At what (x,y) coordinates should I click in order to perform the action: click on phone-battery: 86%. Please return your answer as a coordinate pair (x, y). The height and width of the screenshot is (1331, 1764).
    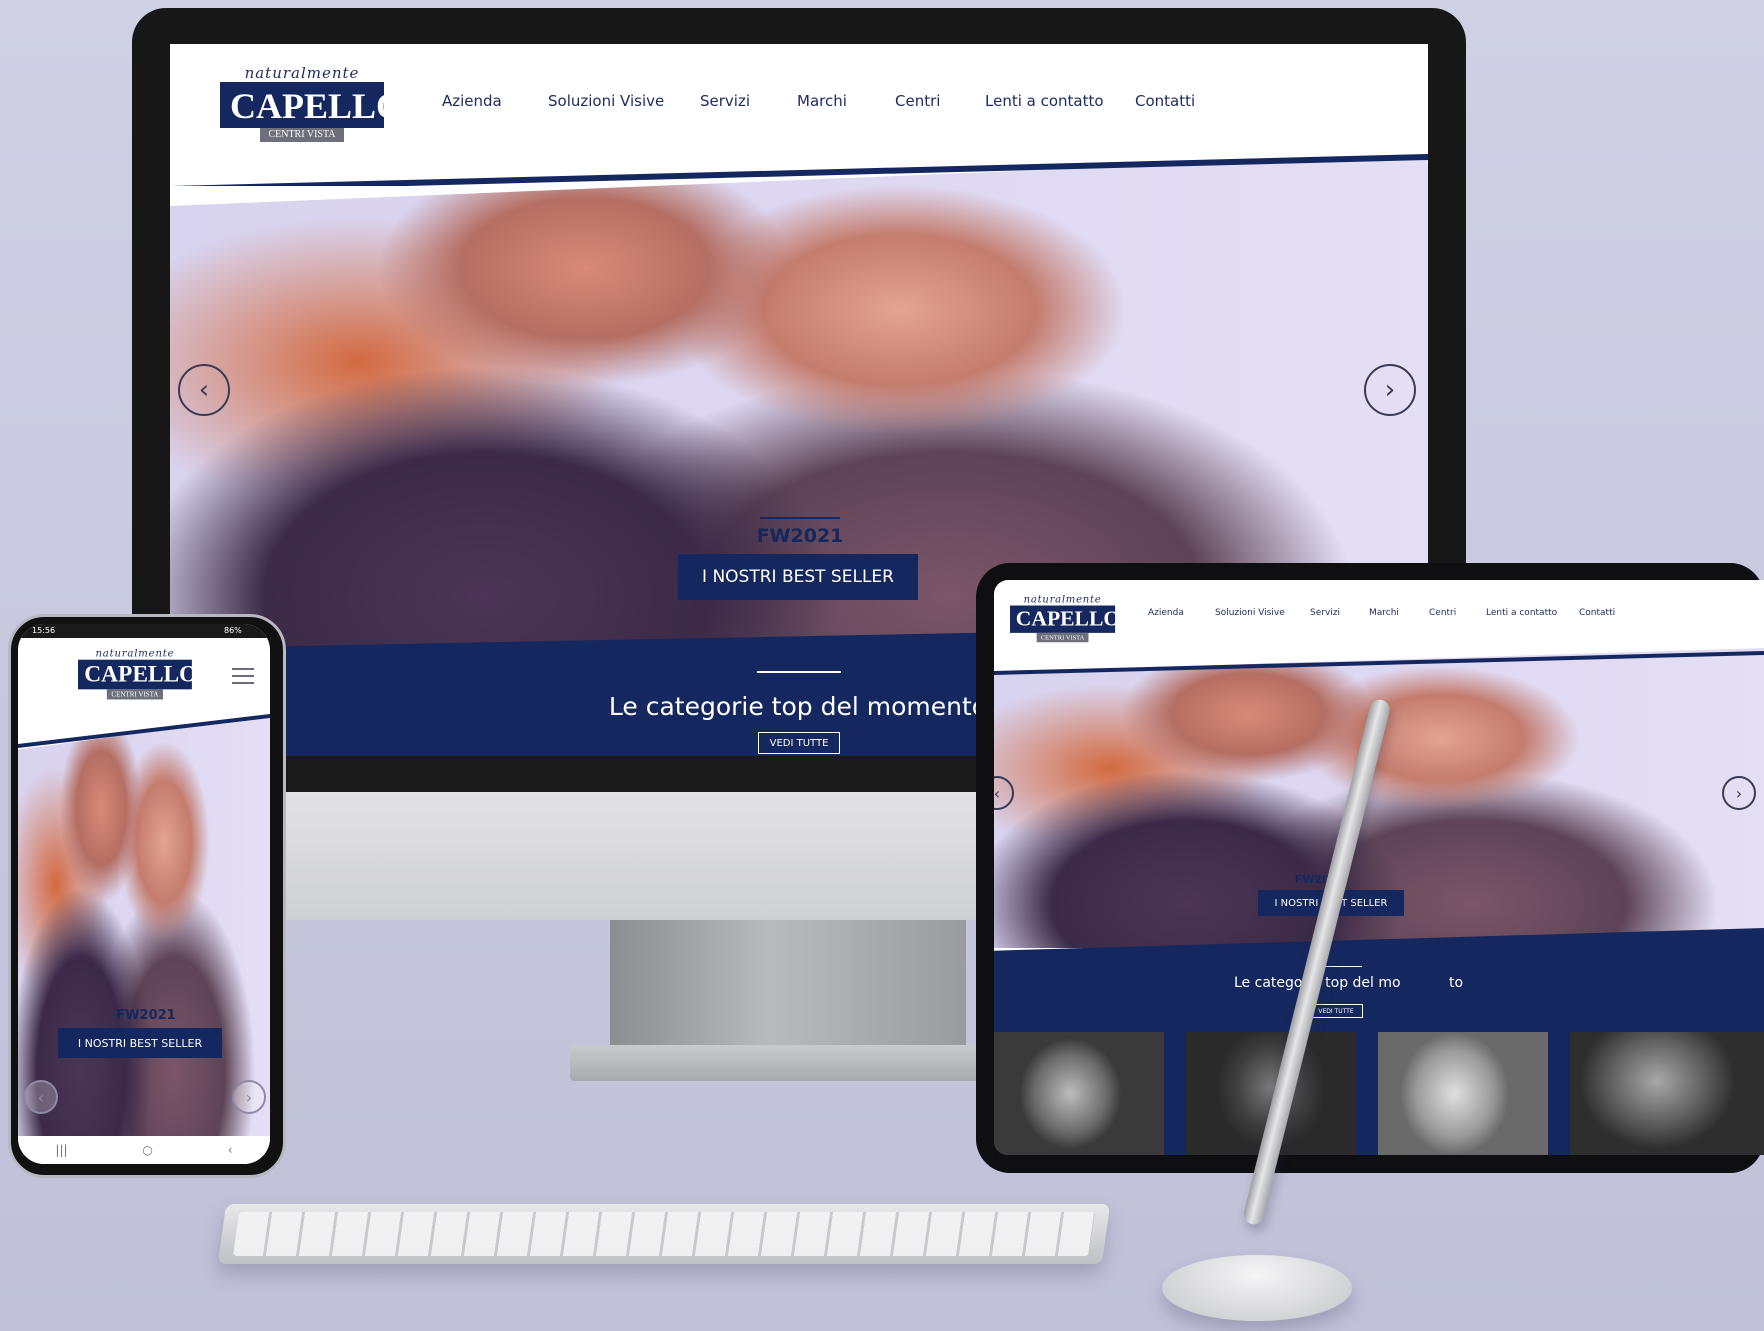
    Looking at the image, I should click on (233, 630).